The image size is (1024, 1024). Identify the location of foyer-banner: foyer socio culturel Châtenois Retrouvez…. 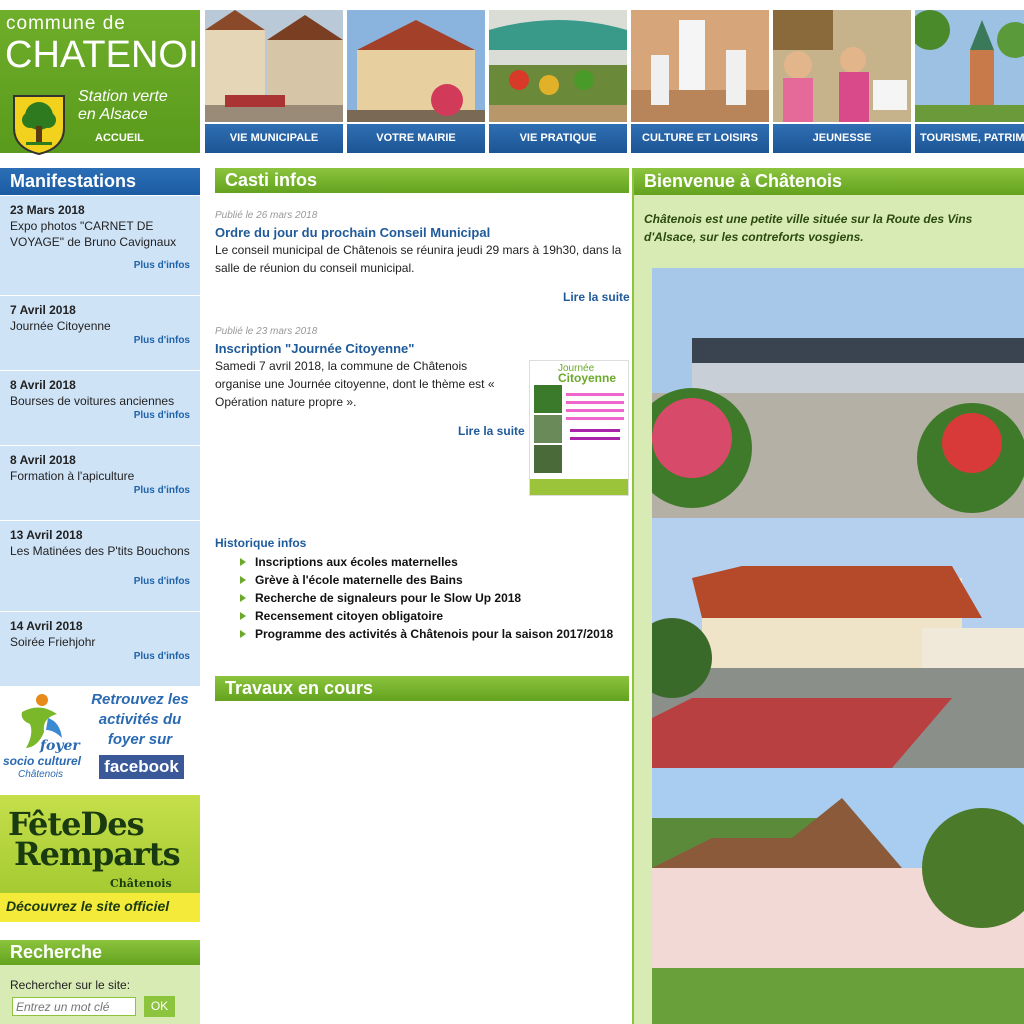
(100, 740).